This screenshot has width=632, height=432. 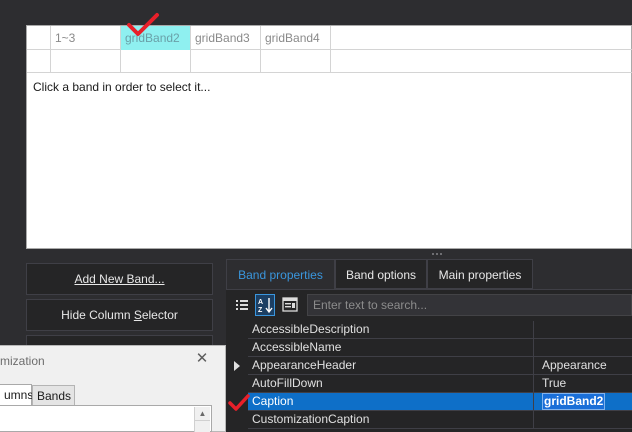 What do you see at coordinates (226, 38) in the screenshot?
I see `band-gridband3: gridBand3` at bounding box center [226, 38].